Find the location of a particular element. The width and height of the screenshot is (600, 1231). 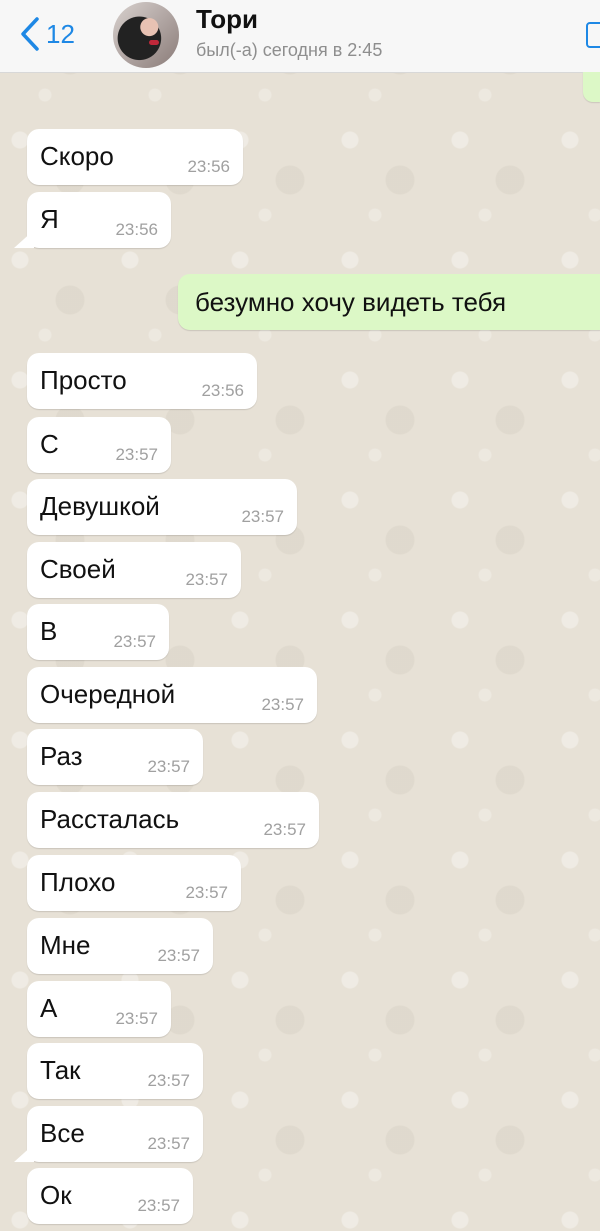

incoming-message: Рассталась 23:57 is located at coordinates (173, 820).